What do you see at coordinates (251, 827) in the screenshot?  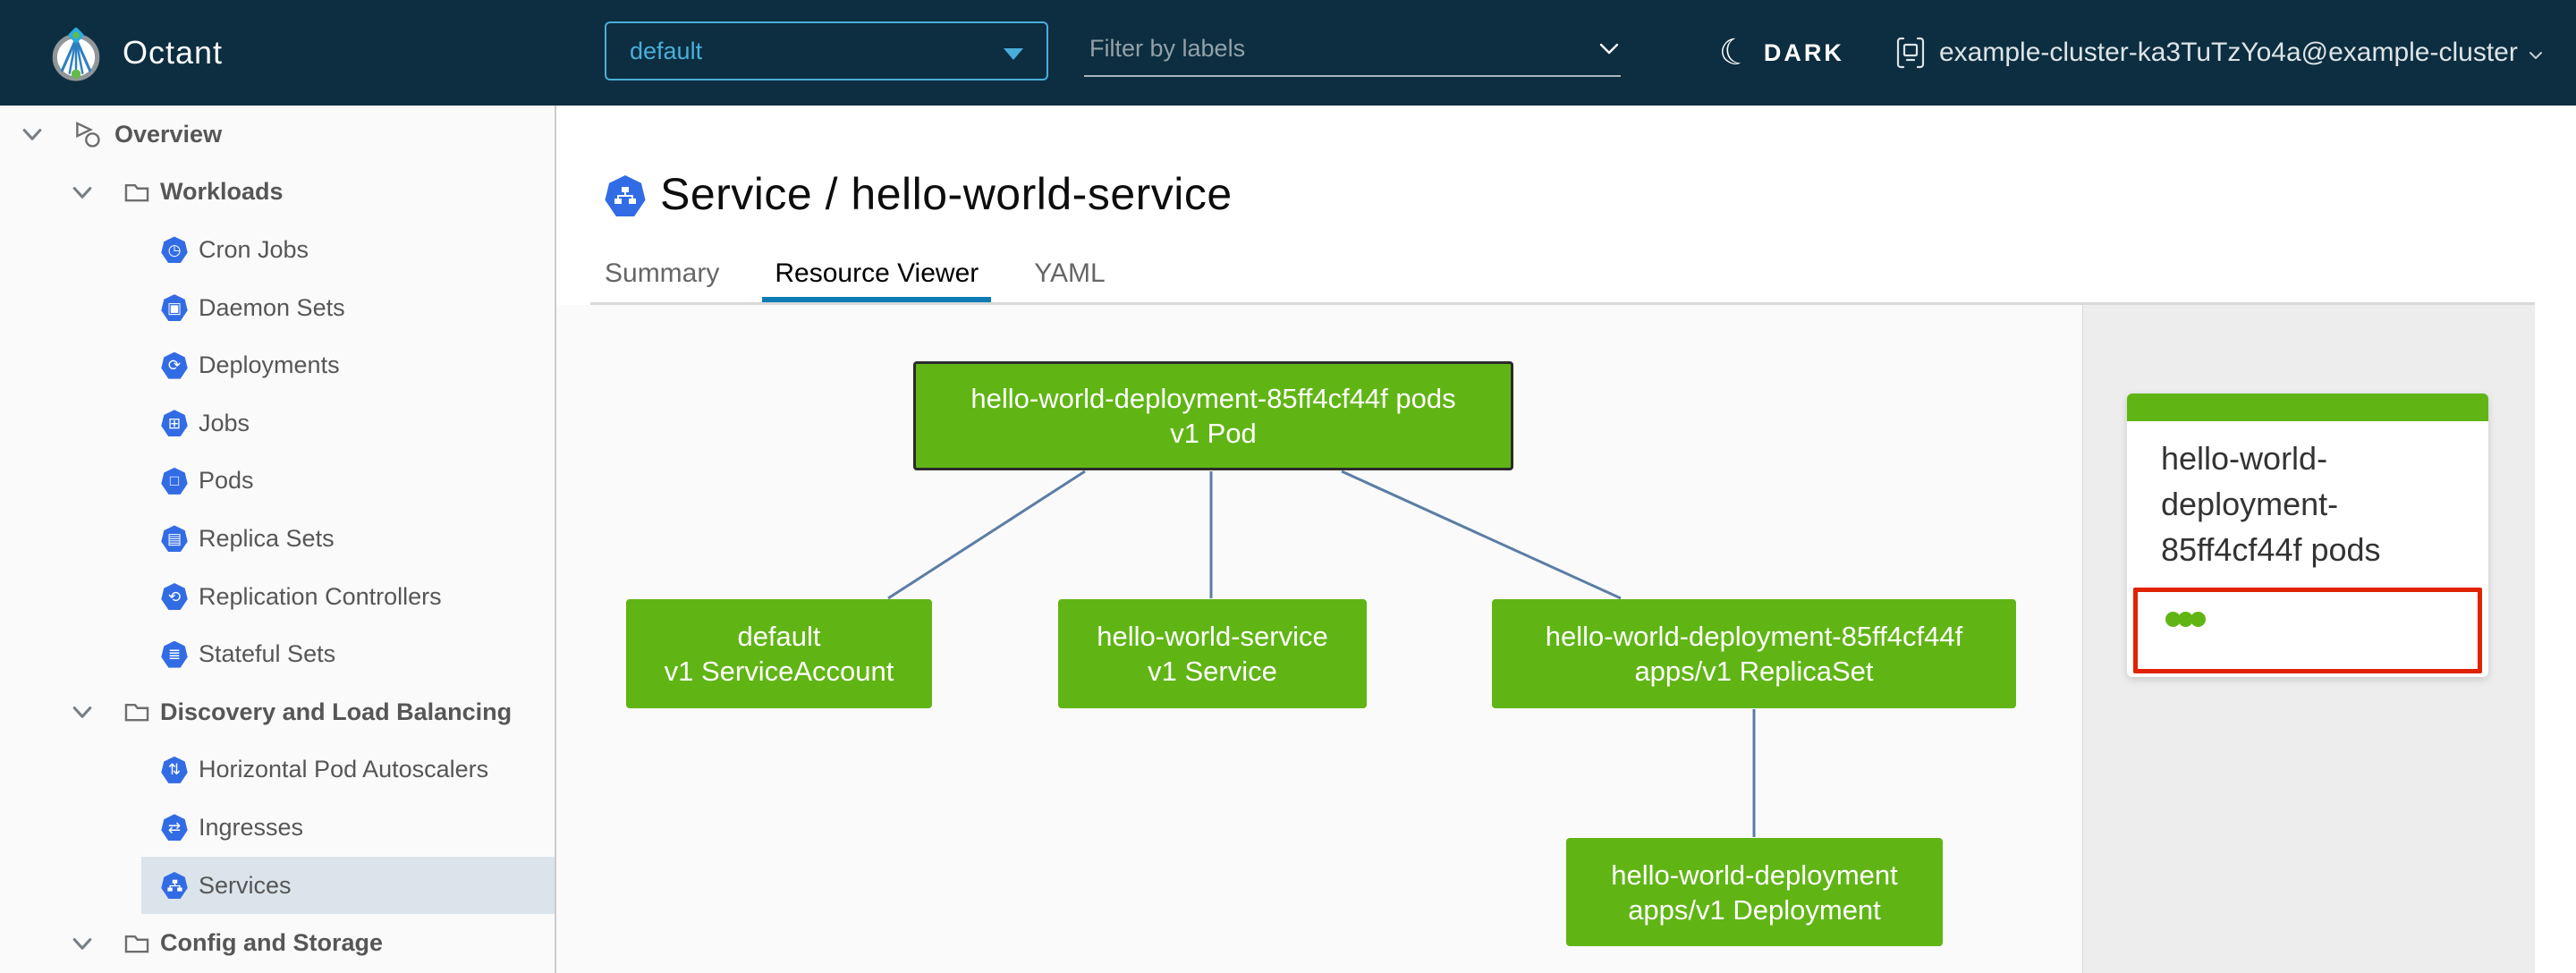 I see `sidebar-item-label: Ingresses` at bounding box center [251, 827].